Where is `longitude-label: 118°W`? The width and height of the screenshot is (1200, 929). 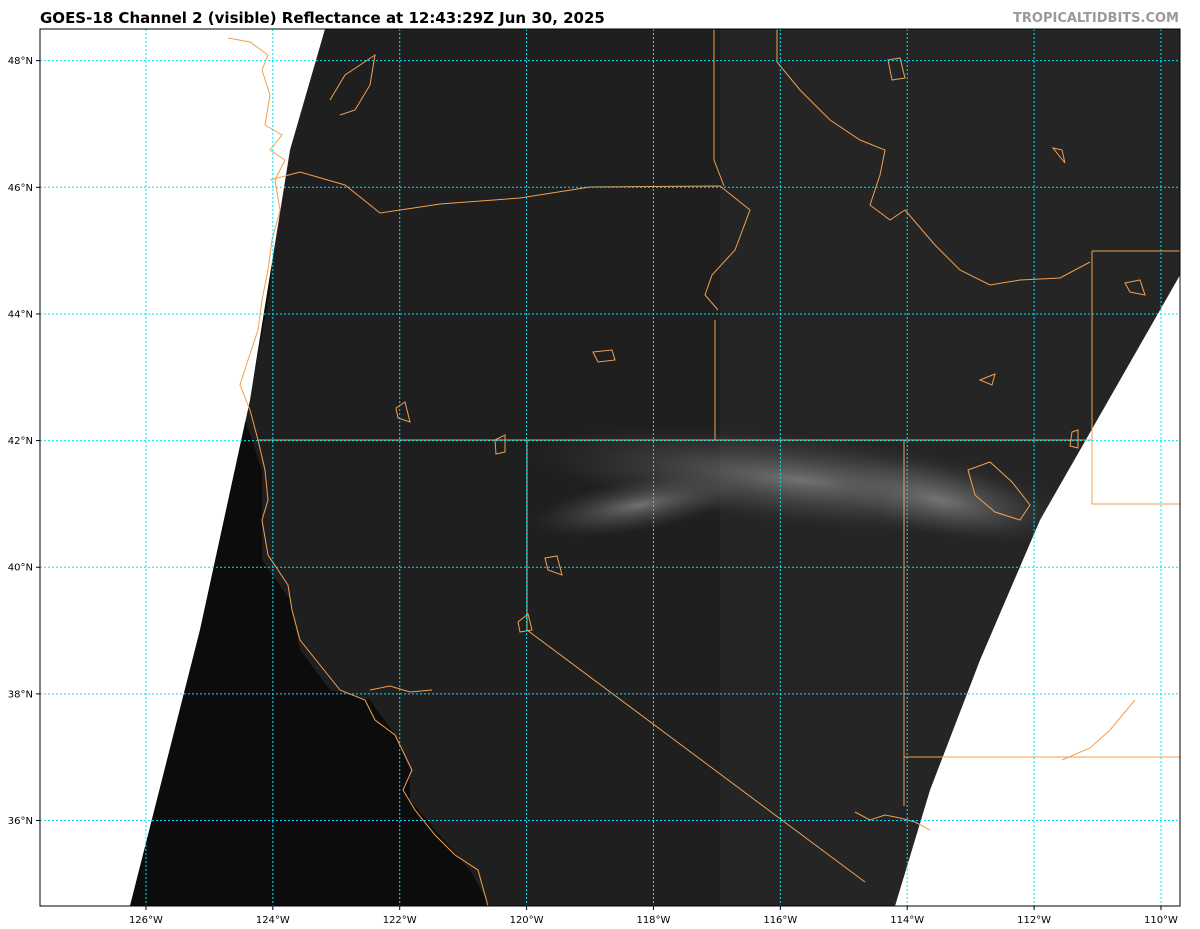
longitude-label: 118°W is located at coordinates (653, 920).